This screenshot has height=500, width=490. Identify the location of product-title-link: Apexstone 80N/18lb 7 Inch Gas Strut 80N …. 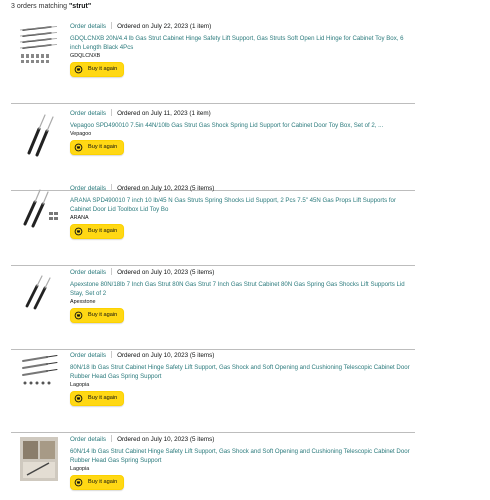
(242, 289).